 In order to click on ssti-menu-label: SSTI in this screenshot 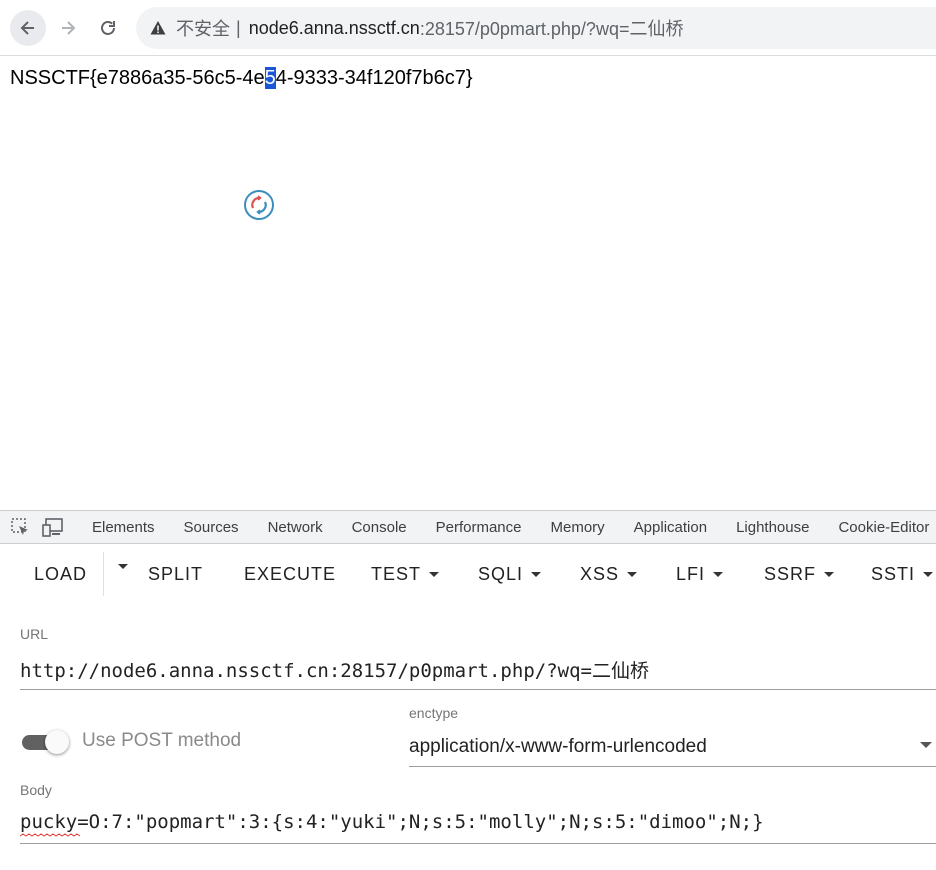, I will do `click(893, 574)`.